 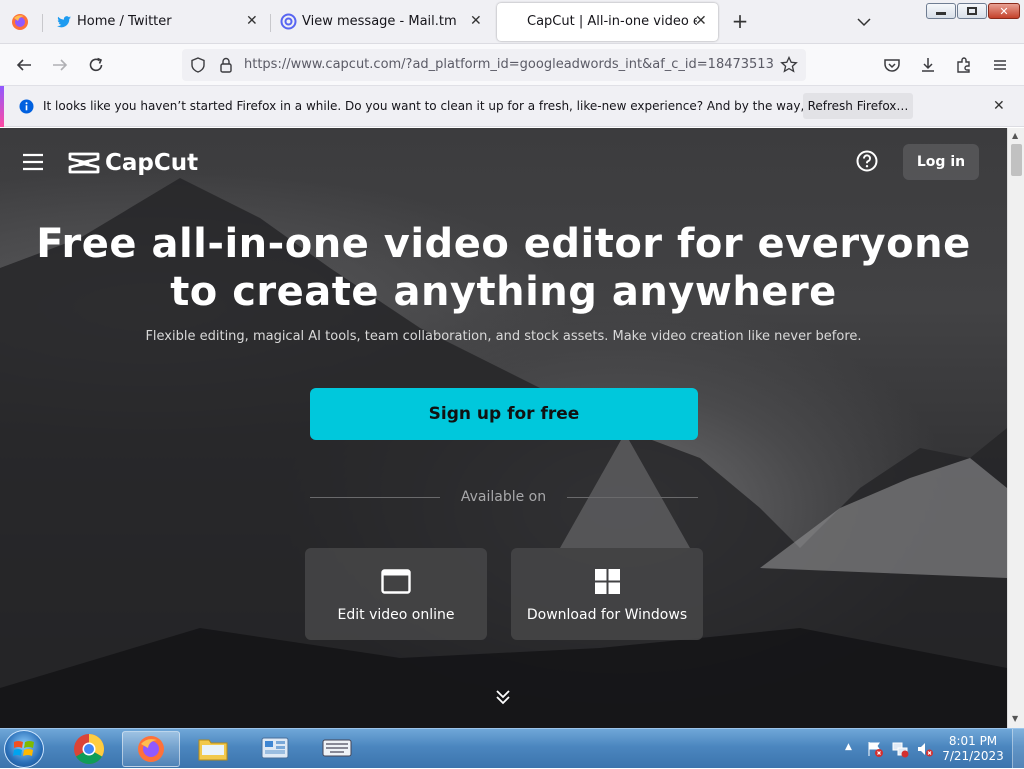 I want to click on tab-mail: View message - Mail.tm ✕, so click(x=383, y=22).